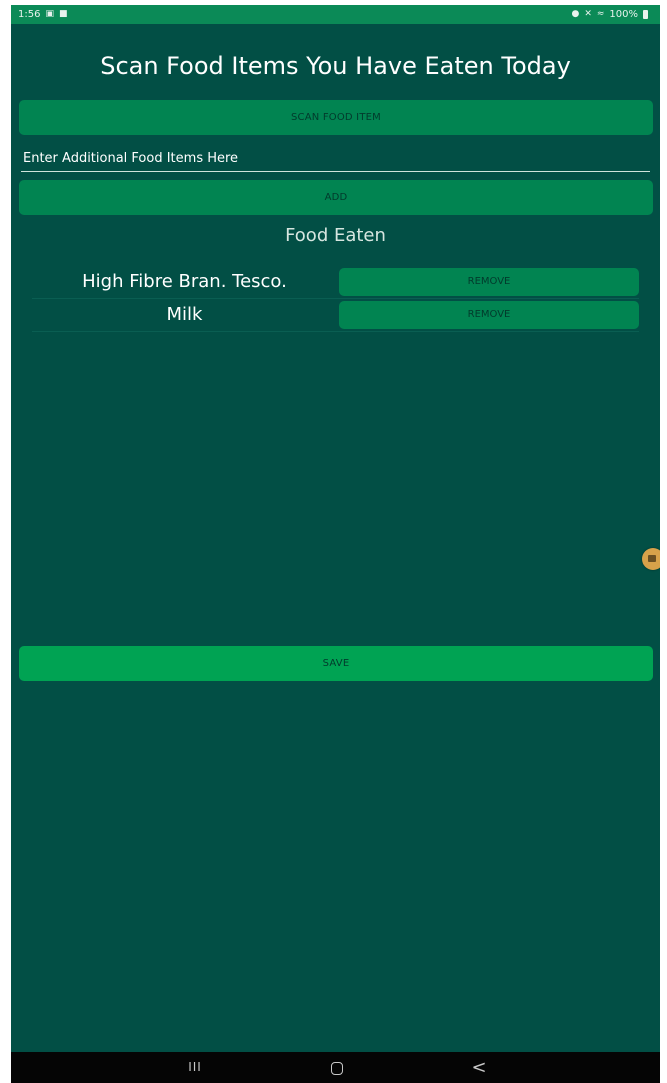  What do you see at coordinates (43, 14) in the screenshot?
I see `status-bar-left: 1:56 ▣ ■` at bounding box center [43, 14].